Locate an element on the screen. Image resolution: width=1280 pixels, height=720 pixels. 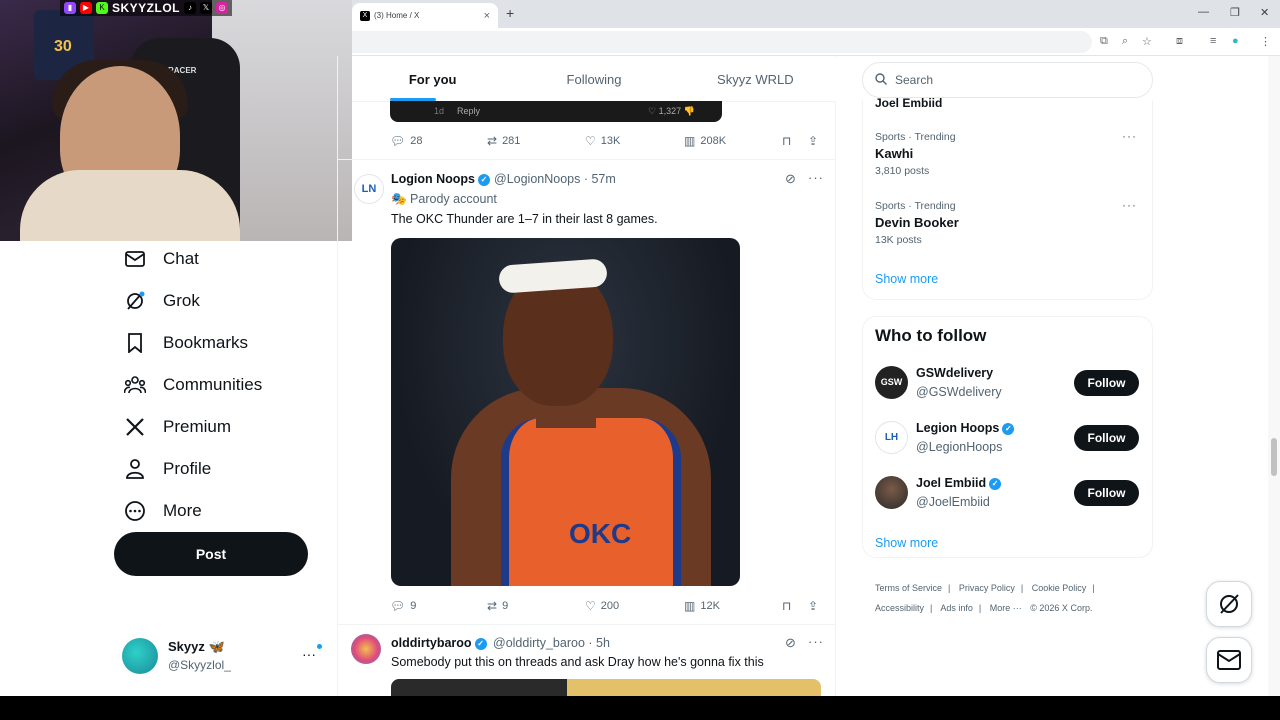
scrollbar-thumb is located at coordinates (1274, 457).